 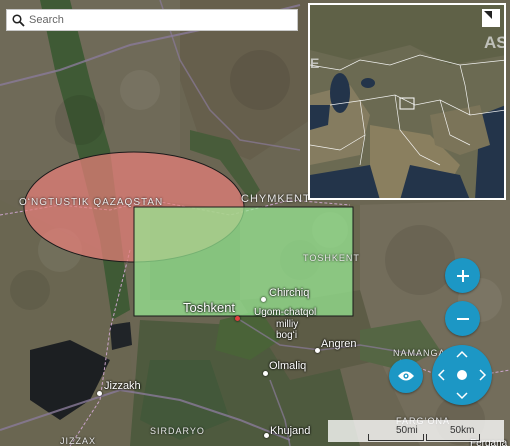 I want to click on eye-icon, so click(x=406, y=376).